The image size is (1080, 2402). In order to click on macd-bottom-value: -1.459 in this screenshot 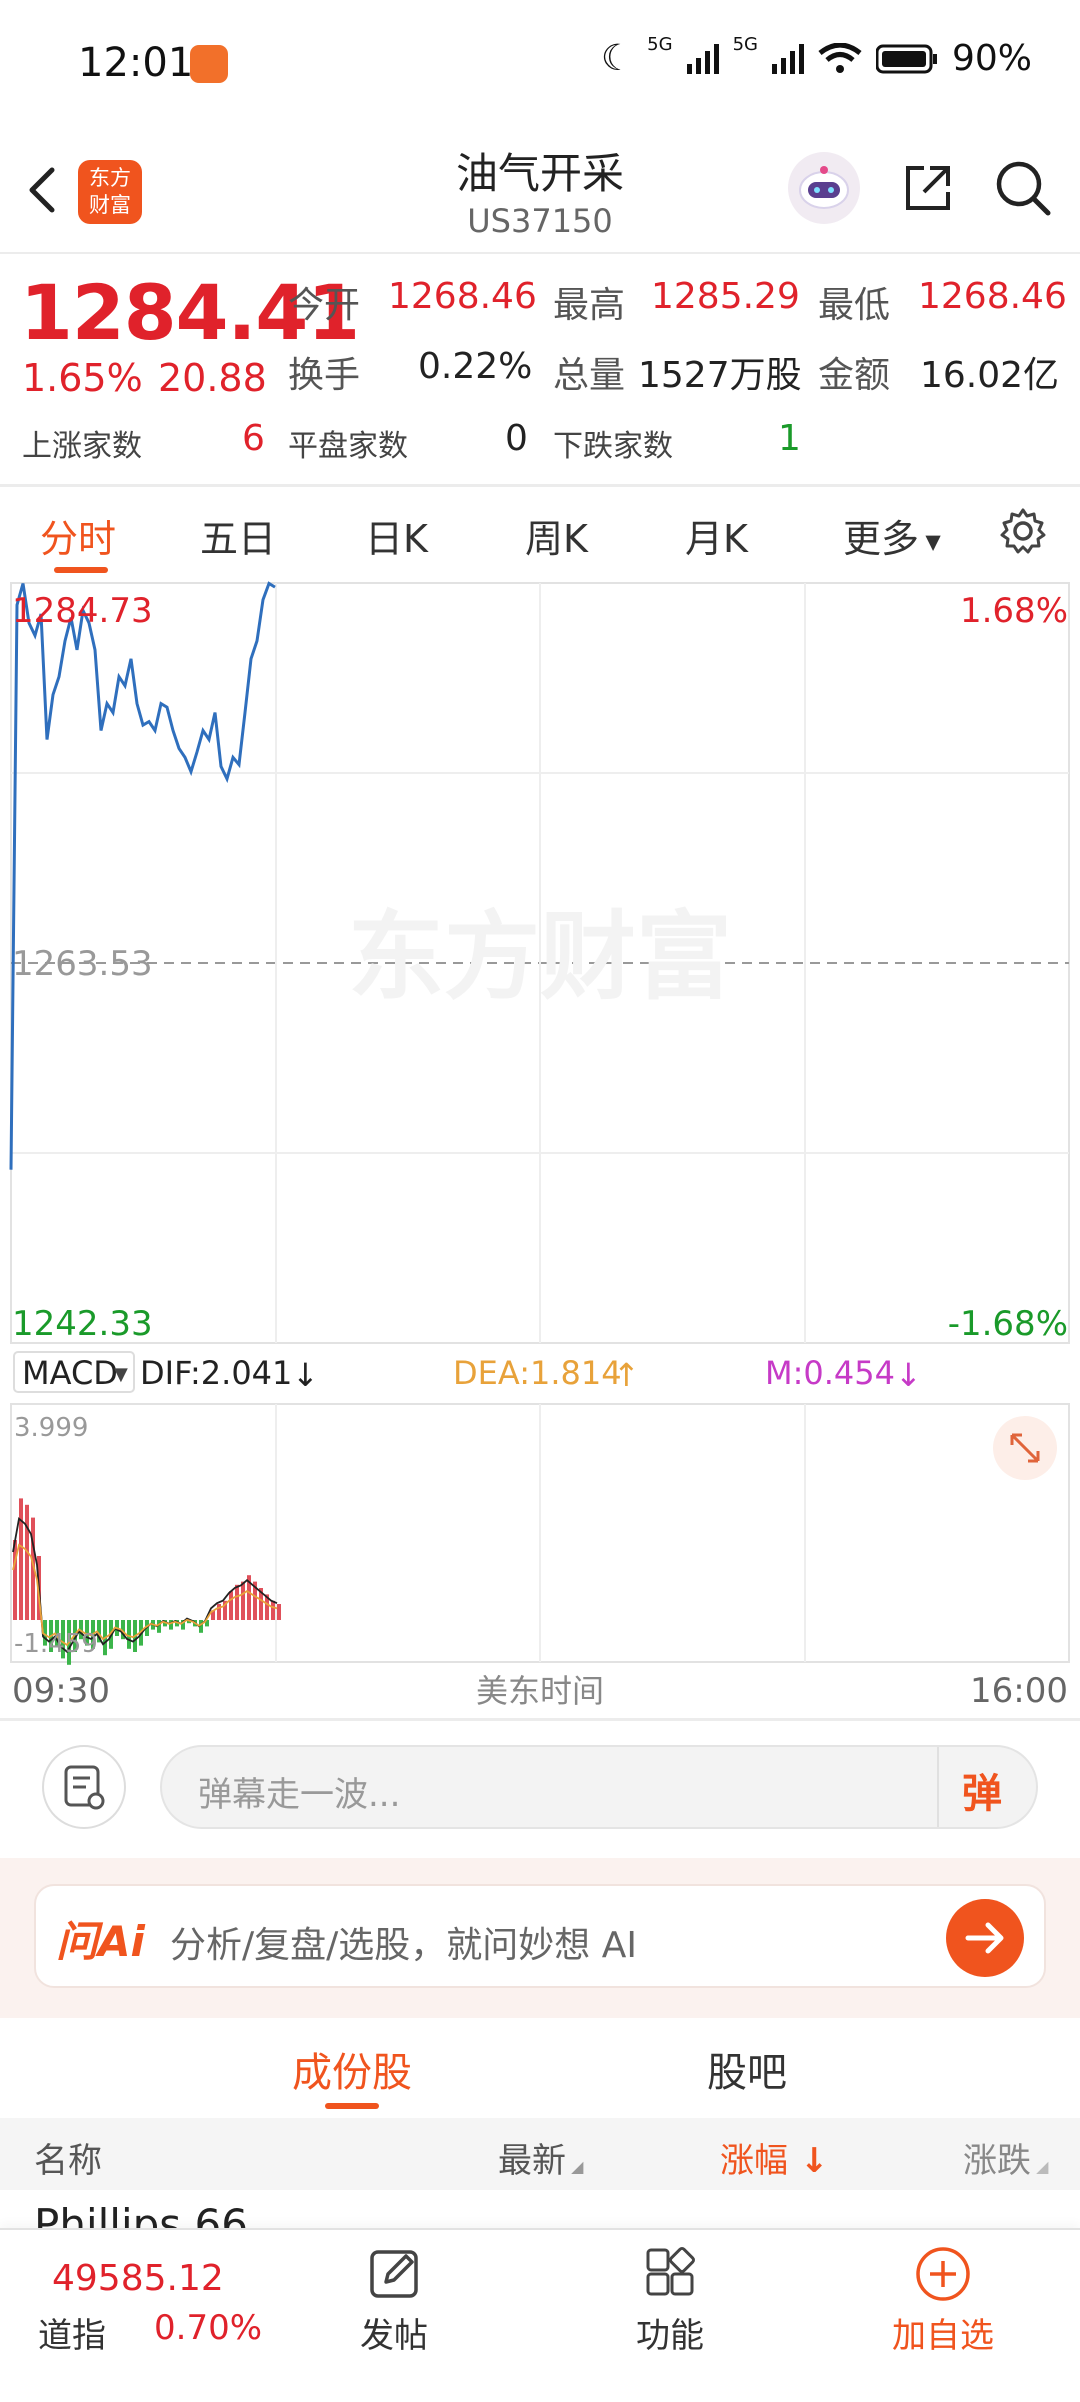, I will do `click(56, 1644)`.